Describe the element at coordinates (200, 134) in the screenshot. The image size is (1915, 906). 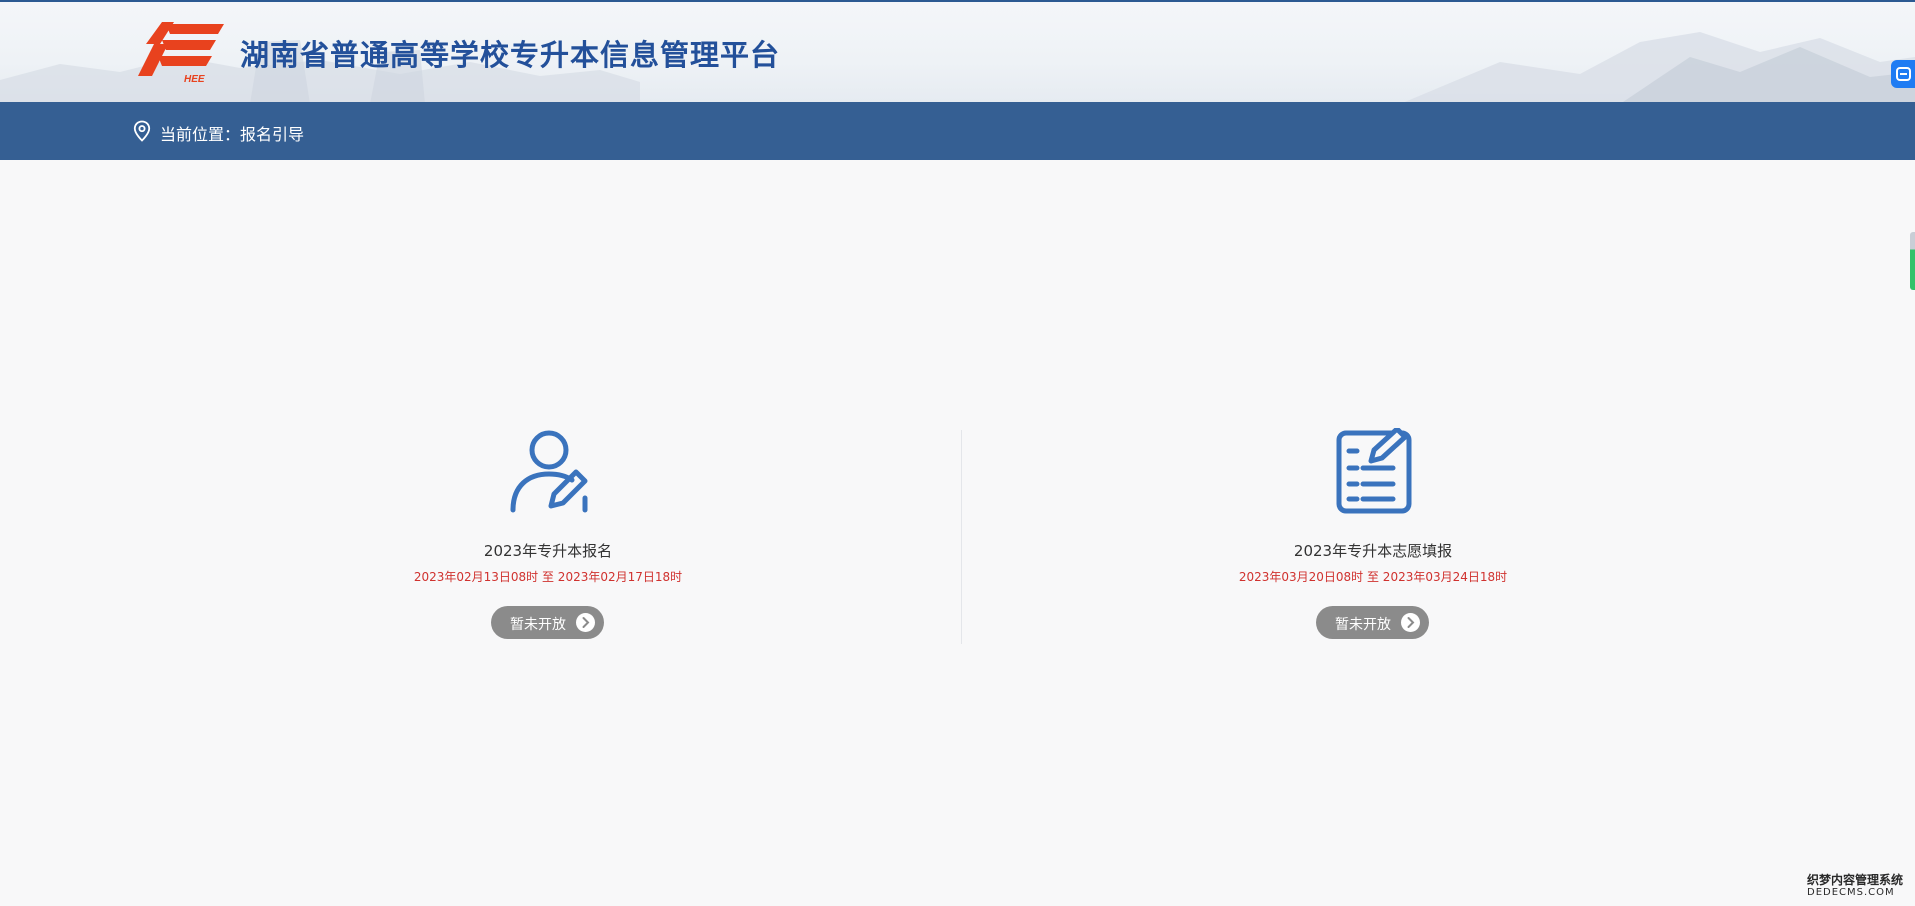
I see `breadcrumb-label: 当前位置：` at that location.